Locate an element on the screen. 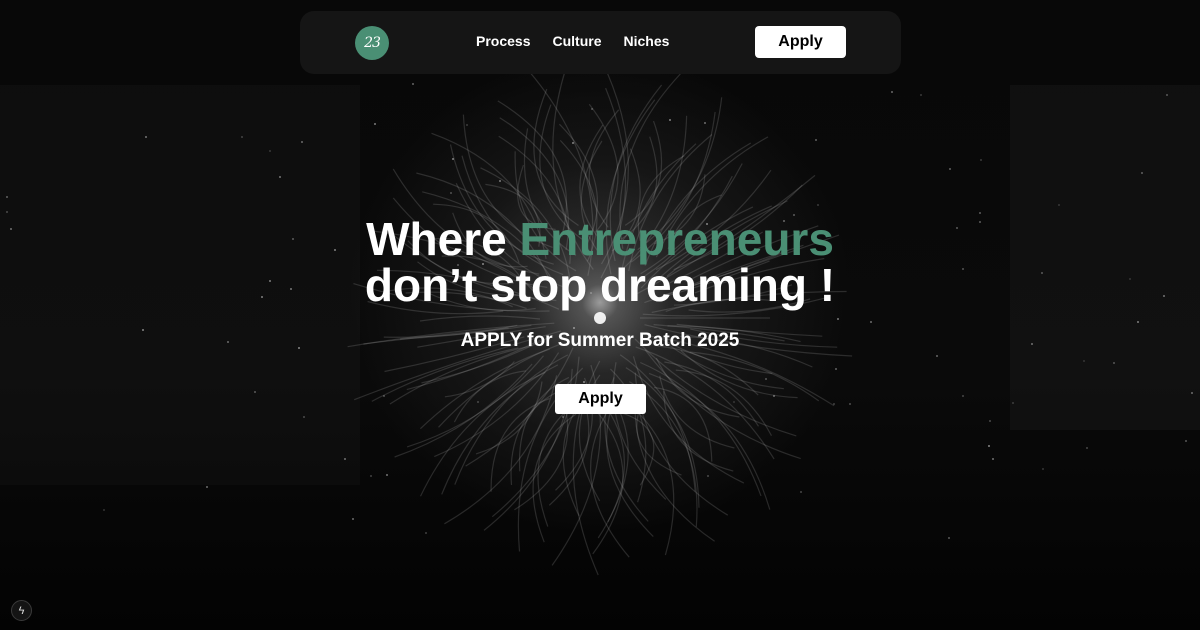 This screenshot has height=630, width=1200. hero-apply-button: Apply is located at coordinates (600, 399).